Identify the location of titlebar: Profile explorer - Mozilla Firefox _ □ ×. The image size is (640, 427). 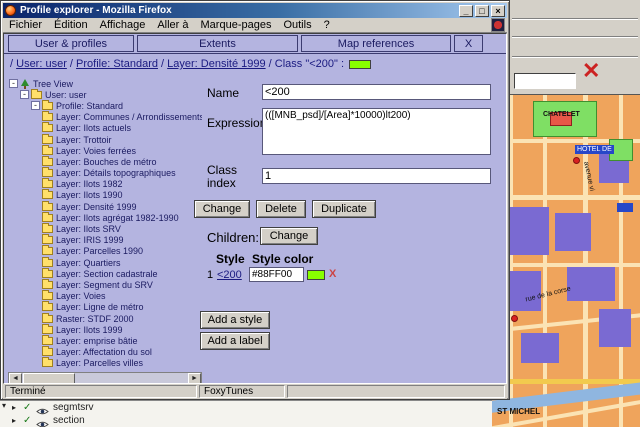
(255, 10).